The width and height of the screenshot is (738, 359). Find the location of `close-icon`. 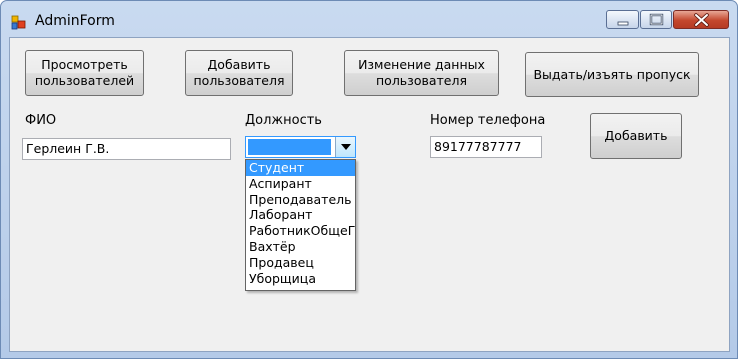

close-icon is located at coordinates (701, 20).